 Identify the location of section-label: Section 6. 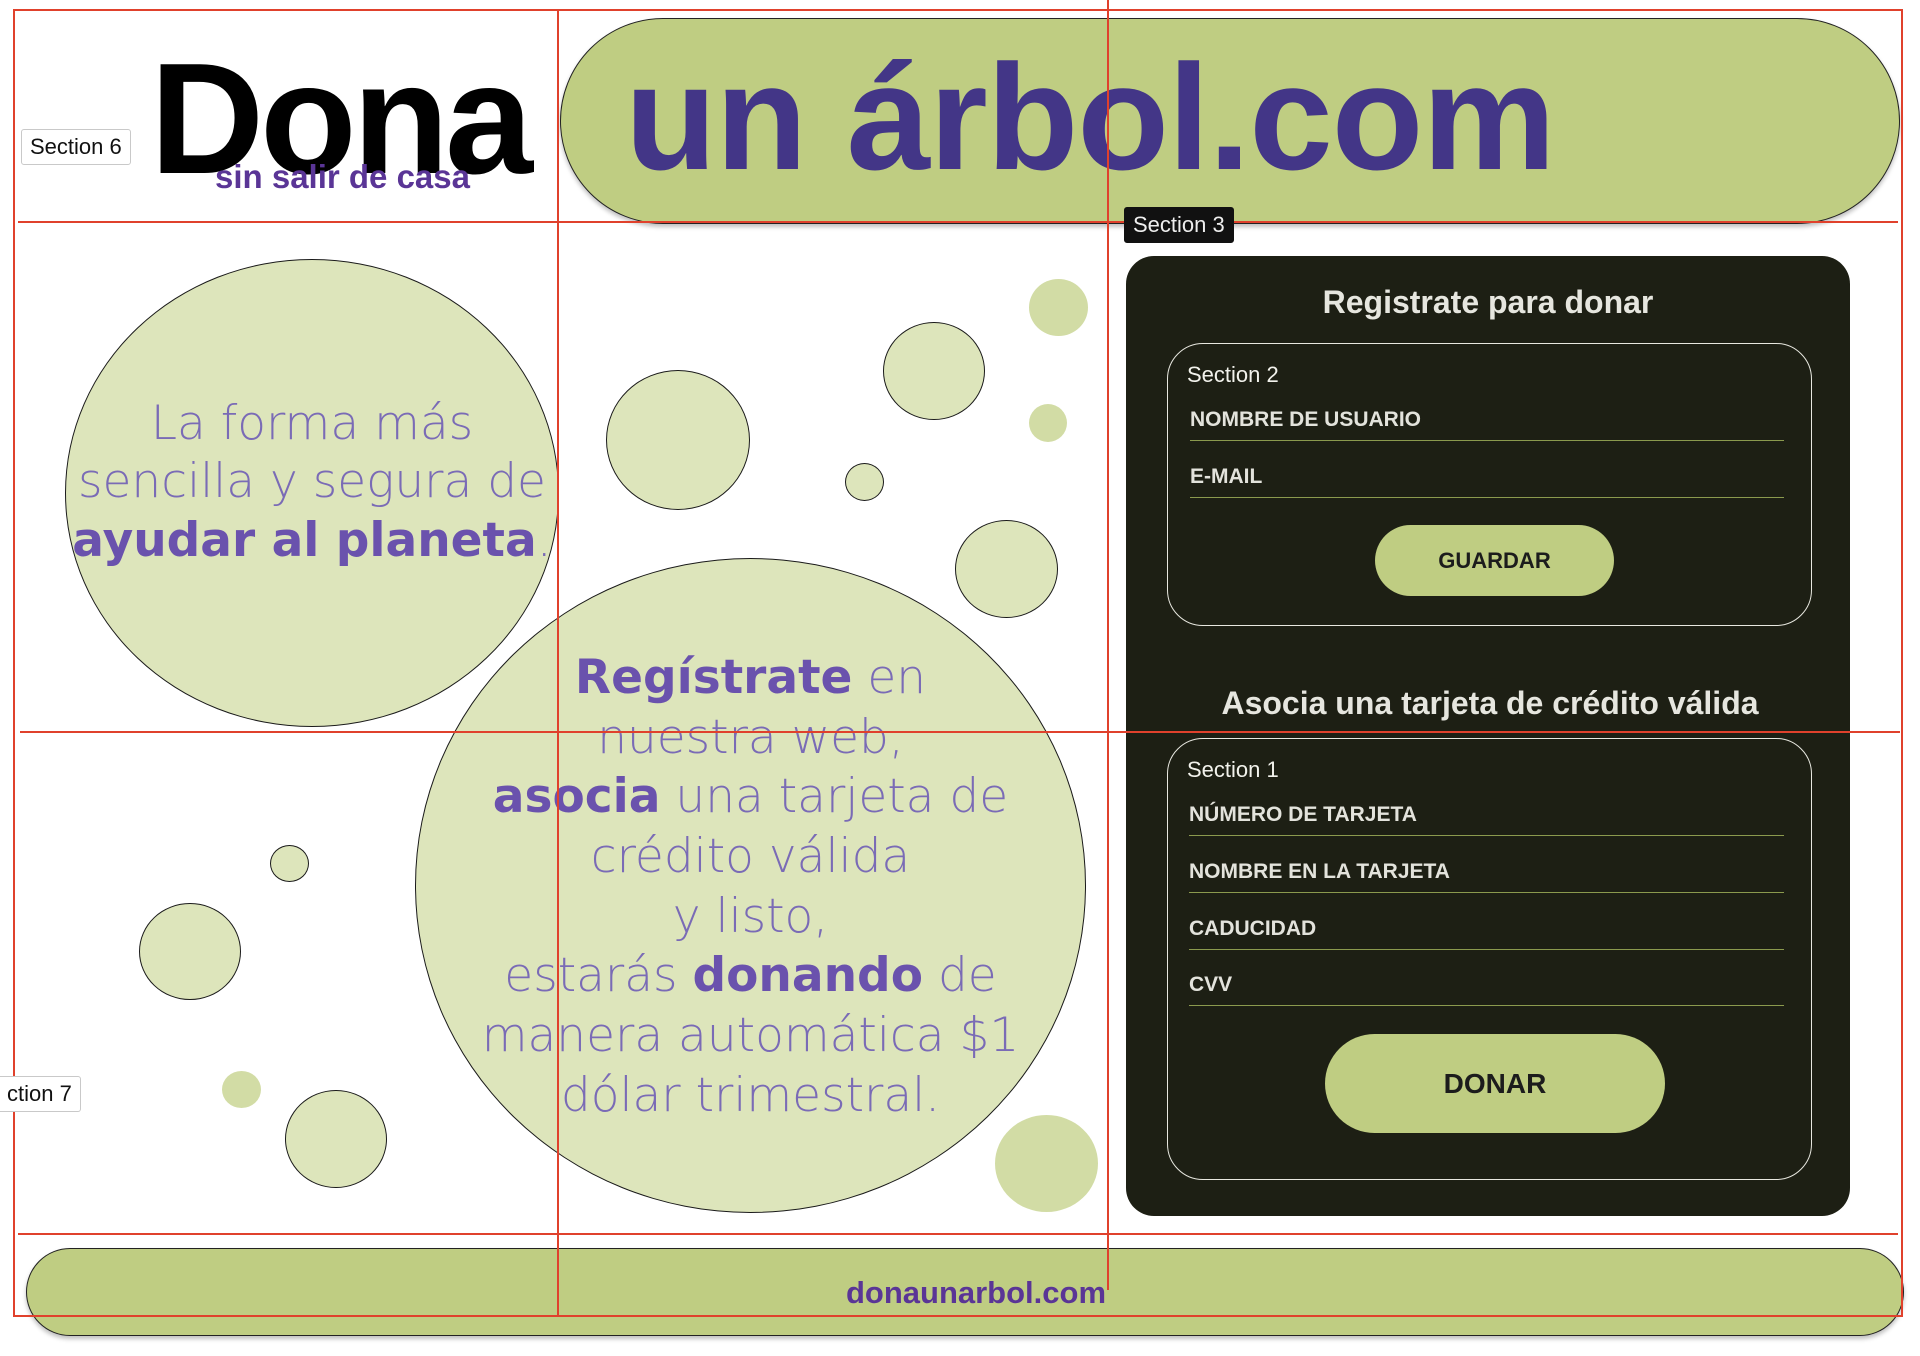
(76, 147).